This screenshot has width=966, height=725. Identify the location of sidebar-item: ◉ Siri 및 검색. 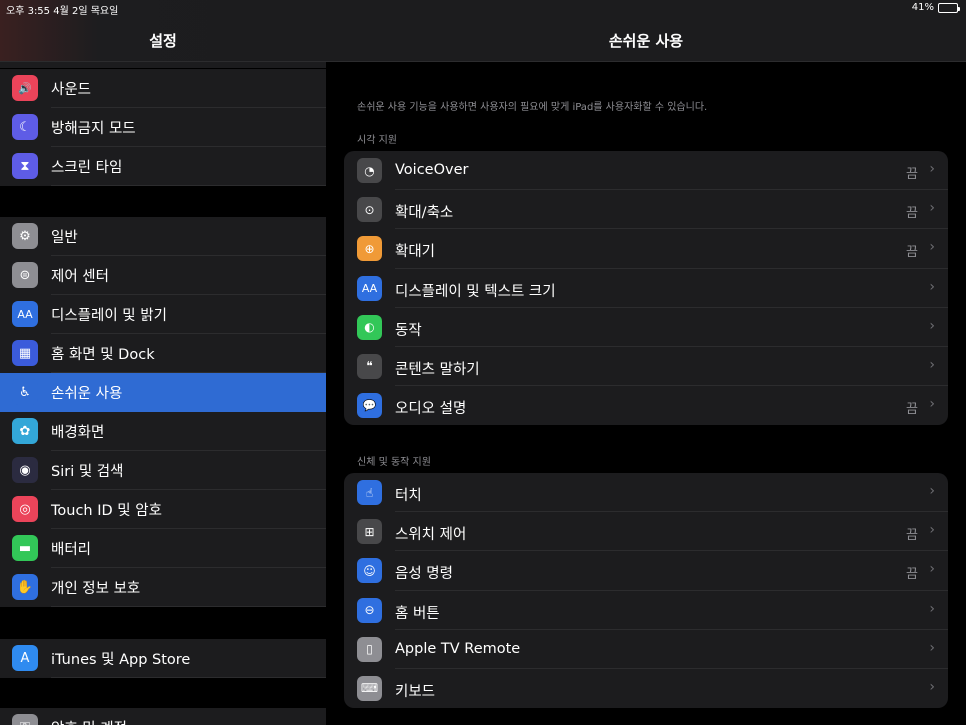
(163, 470).